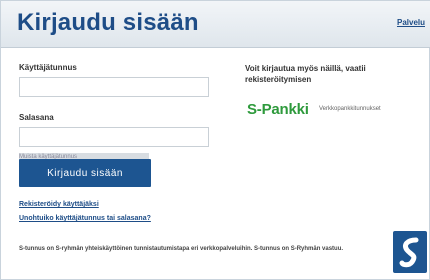 Image resolution: width=430 pixels, height=280 pixels. What do you see at coordinates (48, 67) in the screenshot?
I see `username-label: Käyttäjätunnus` at bounding box center [48, 67].